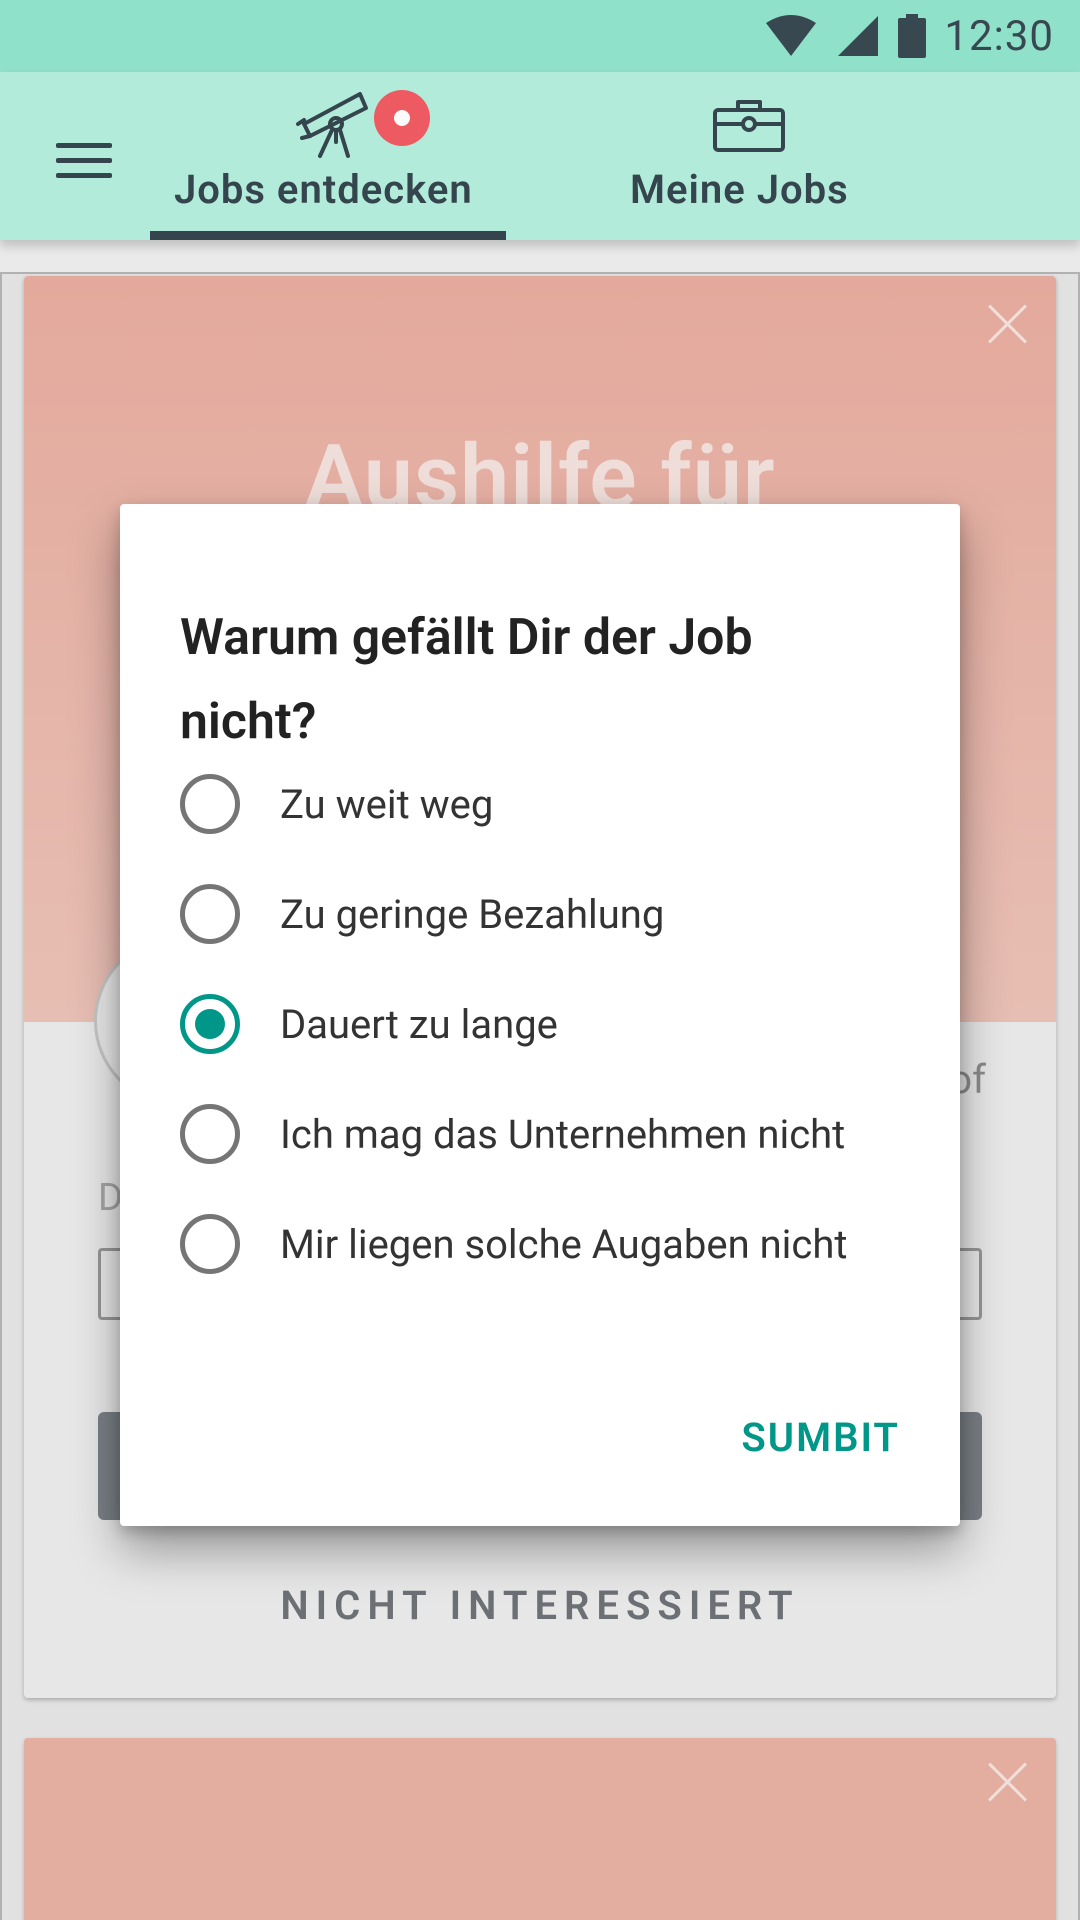 The width and height of the screenshot is (1080, 1920). I want to click on radio-option-zu-geringe-bezahlung: Zu geringe Bezahlung, so click(550, 914).